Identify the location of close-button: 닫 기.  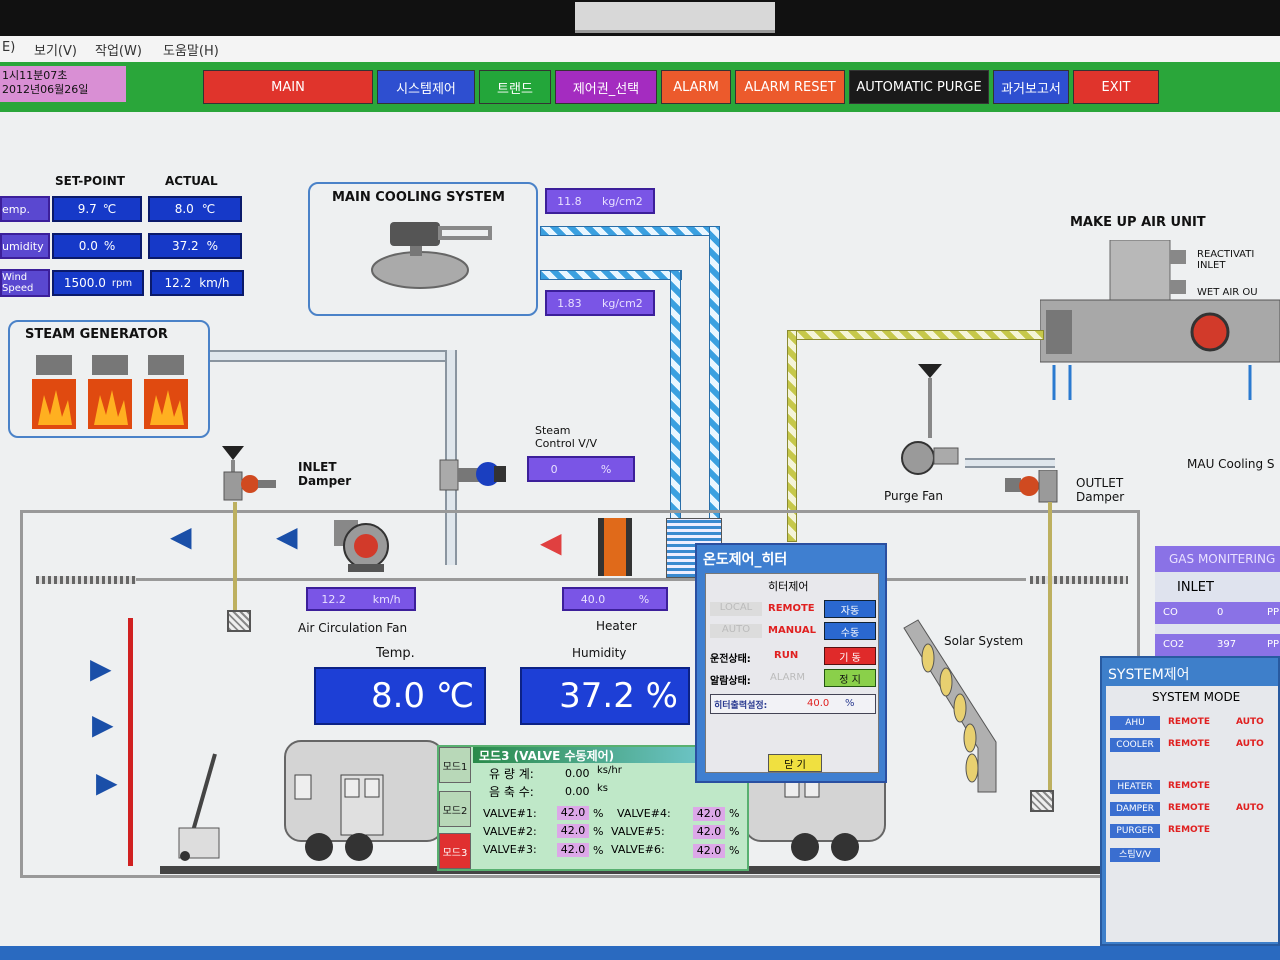
(795, 763).